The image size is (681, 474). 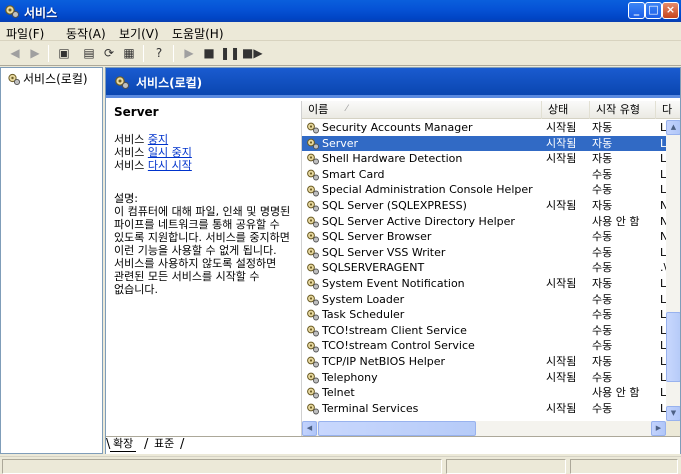 I want to click on scroll-right-icon: ▶, so click(x=658, y=428).